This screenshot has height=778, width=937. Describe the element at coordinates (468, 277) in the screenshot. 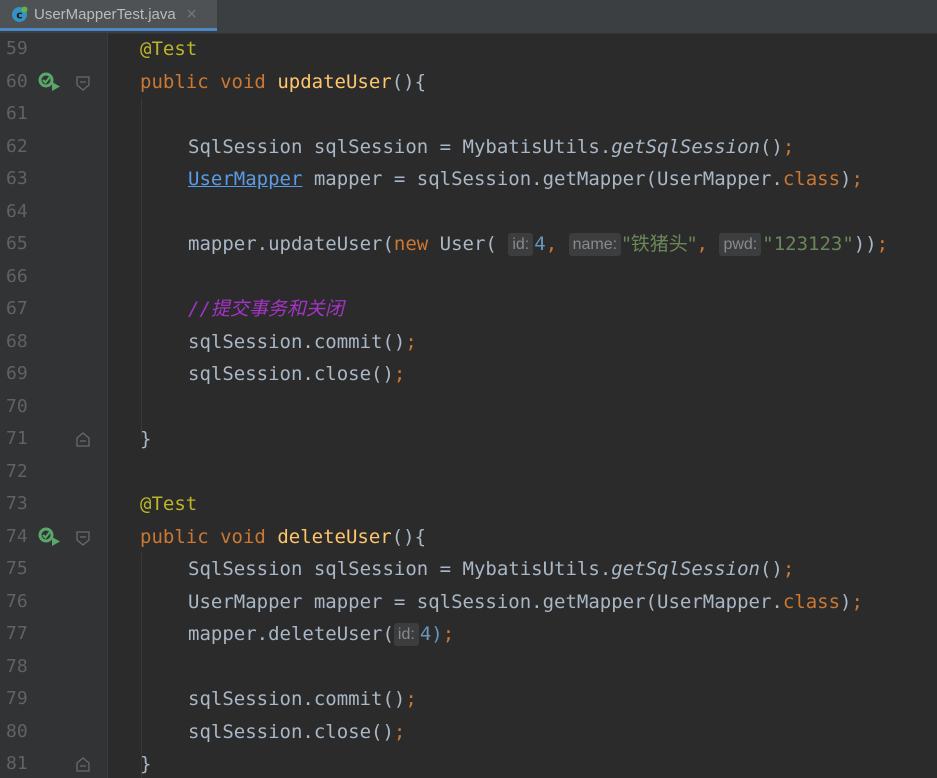

I see `code-line: 66` at that location.